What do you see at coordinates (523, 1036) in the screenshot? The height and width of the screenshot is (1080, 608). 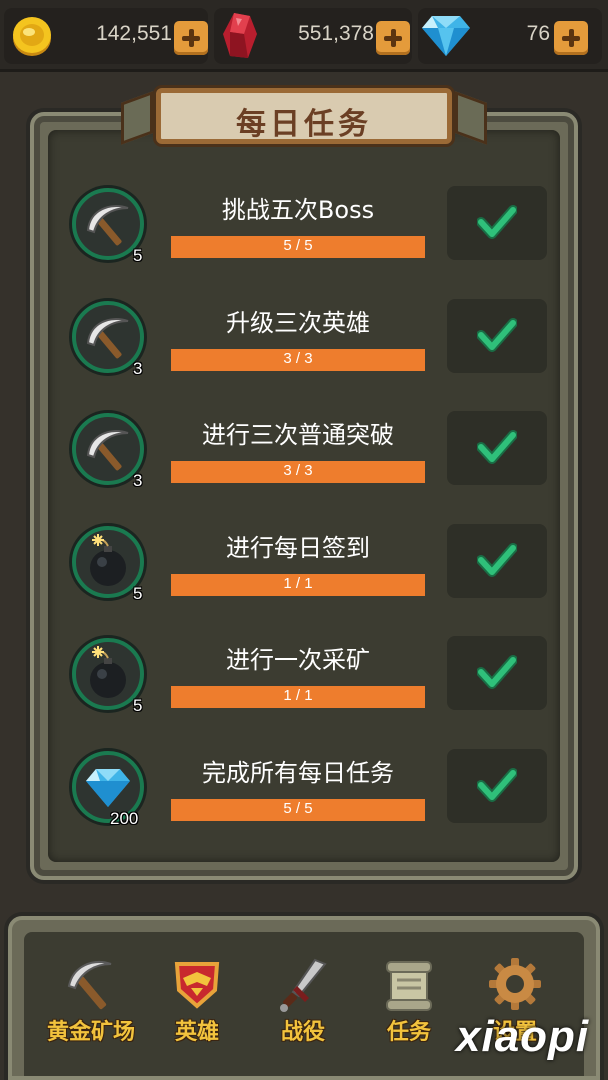 I see `watermark-logo: xiaopi` at bounding box center [523, 1036].